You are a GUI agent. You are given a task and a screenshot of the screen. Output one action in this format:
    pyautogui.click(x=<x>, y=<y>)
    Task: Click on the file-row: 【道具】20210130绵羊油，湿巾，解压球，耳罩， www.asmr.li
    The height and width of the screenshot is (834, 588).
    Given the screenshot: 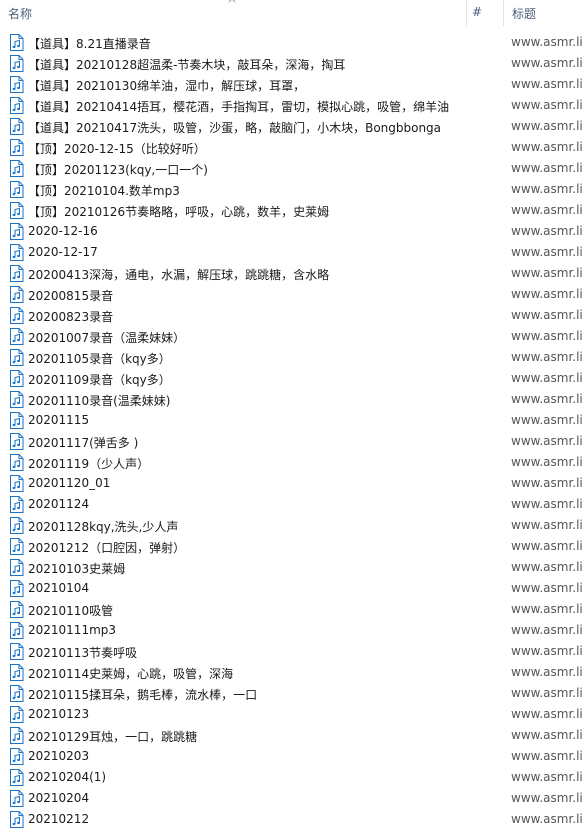 What is the action you would take?
    pyautogui.click(x=294, y=84)
    